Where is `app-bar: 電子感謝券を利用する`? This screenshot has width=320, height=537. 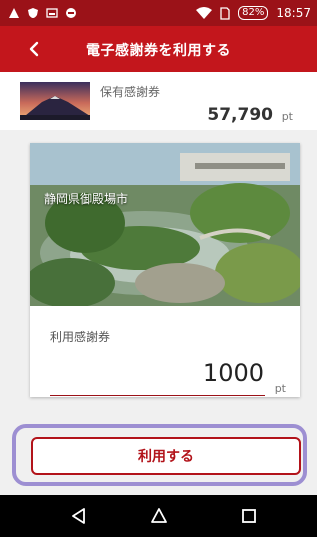
app-bar: 電子感謝券を利用する is located at coordinates (158, 49).